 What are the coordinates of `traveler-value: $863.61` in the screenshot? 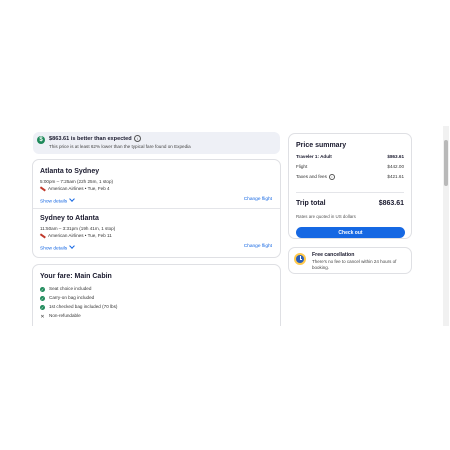 It's located at (395, 156).